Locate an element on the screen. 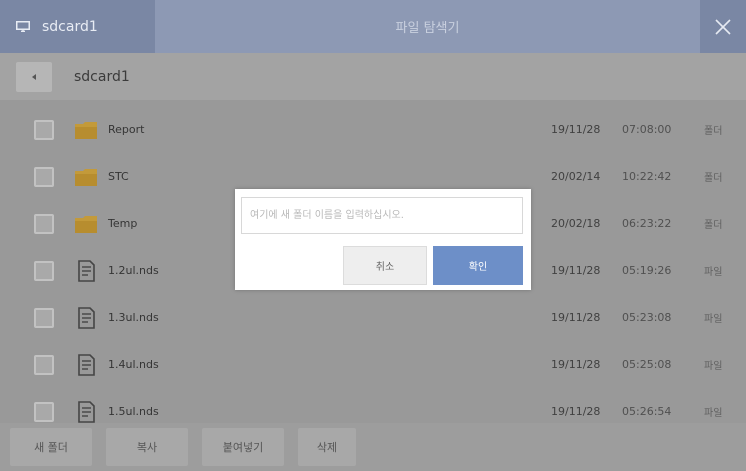 The image size is (746, 471). file-time: 05:19:26 is located at coordinates (647, 270).